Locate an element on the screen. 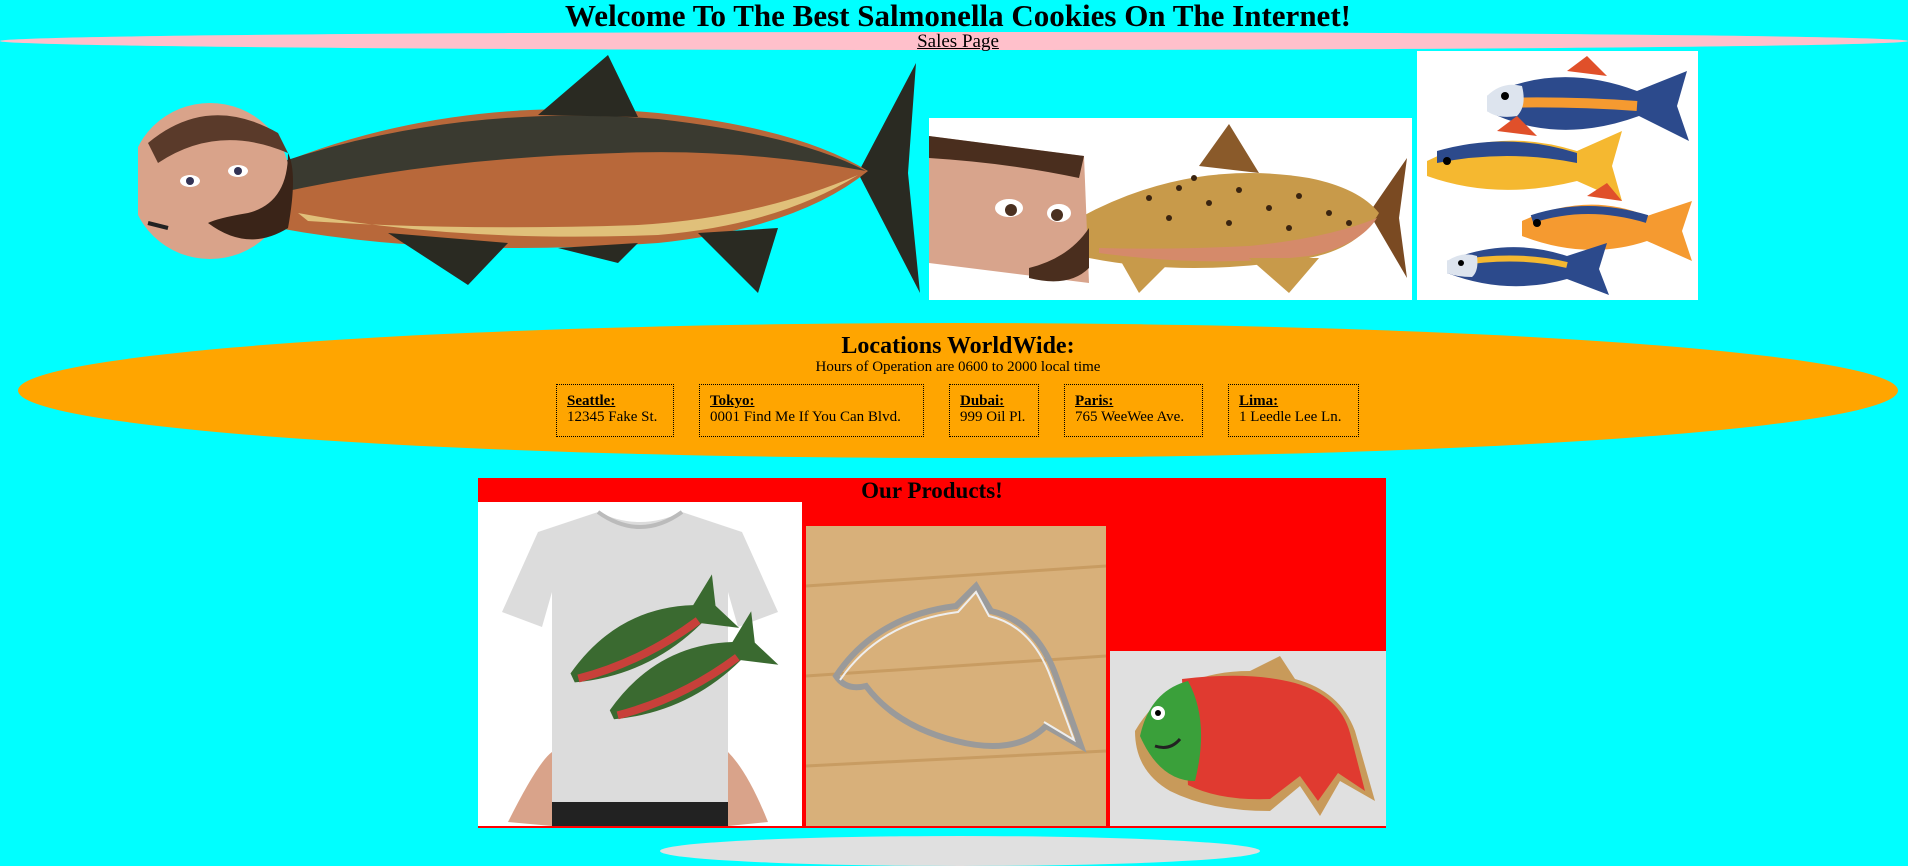 The image size is (1908, 866). salmon-tshirt-image is located at coordinates (640, 664).